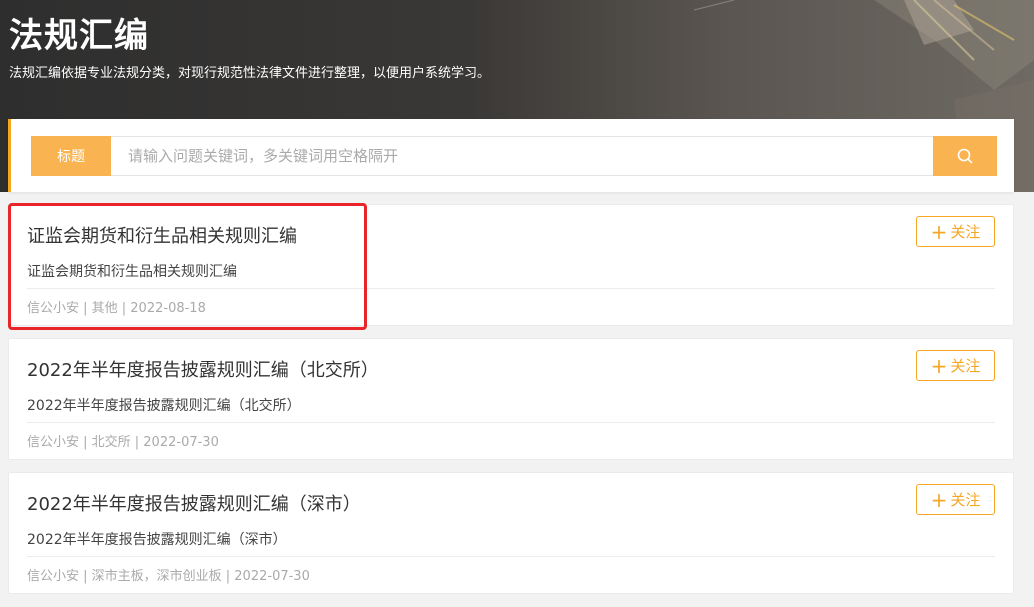  I want to click on search-icon, so click(965, 156).